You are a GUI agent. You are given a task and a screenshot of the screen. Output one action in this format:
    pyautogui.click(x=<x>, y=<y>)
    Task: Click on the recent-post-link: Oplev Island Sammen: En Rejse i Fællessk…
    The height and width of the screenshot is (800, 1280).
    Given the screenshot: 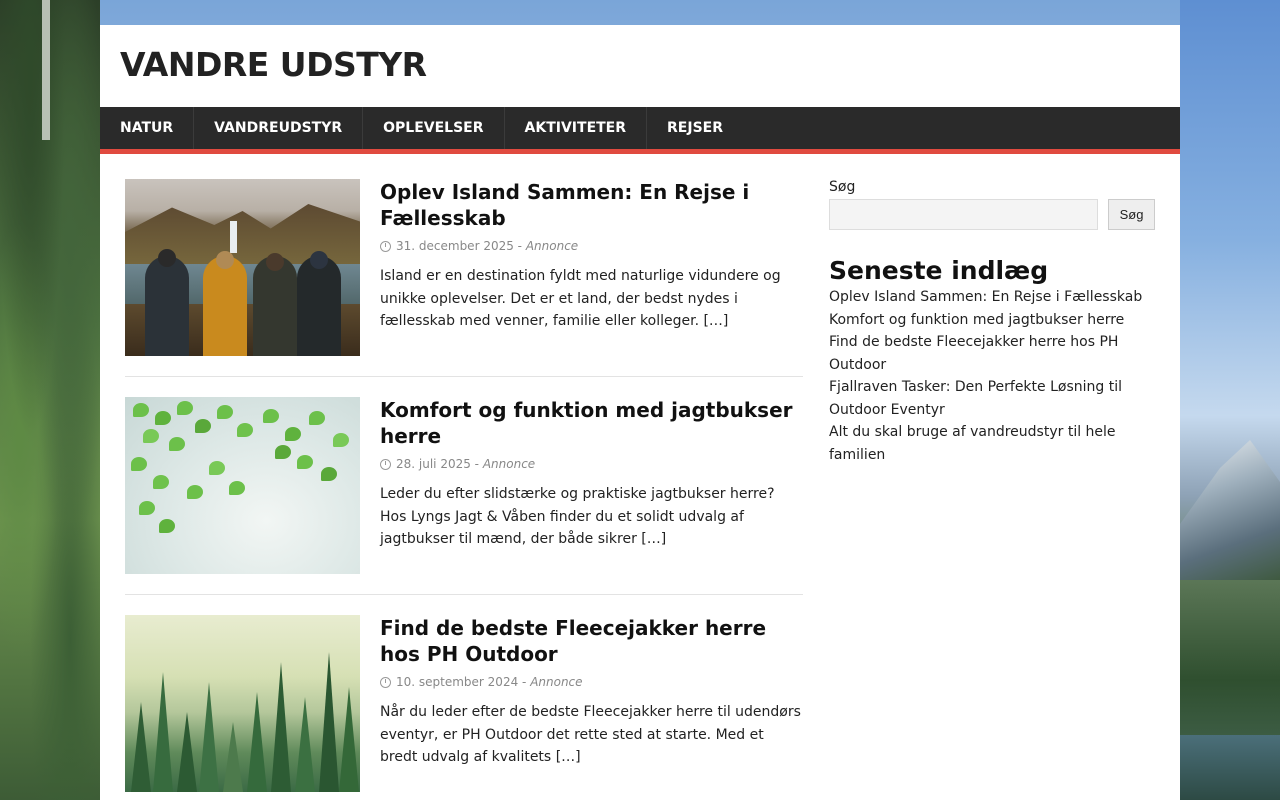 What is the action you would take?
    pyautogui.click(x=985, y=297)
    